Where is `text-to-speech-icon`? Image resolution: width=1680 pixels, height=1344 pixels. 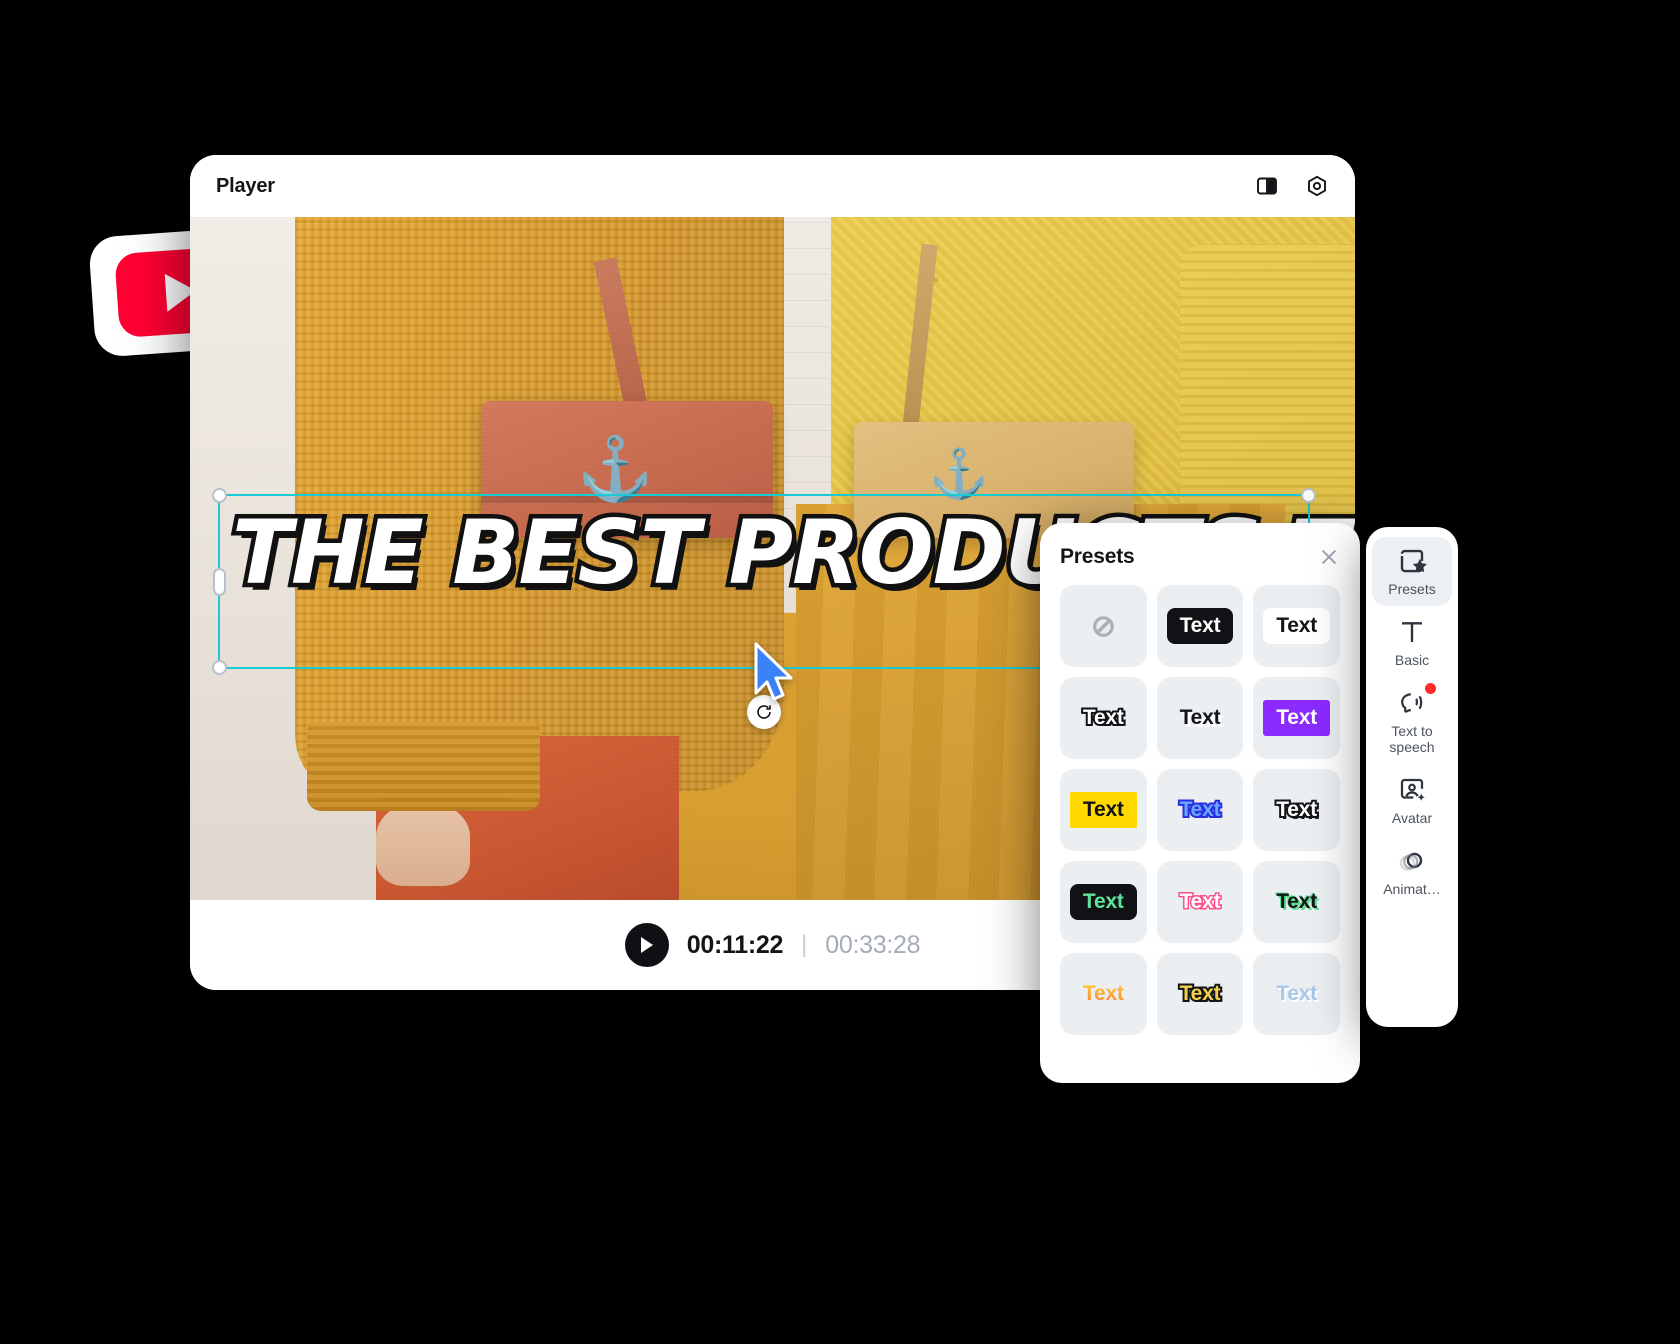
text-to-speech-icon is located at coordinates (1412, 703).